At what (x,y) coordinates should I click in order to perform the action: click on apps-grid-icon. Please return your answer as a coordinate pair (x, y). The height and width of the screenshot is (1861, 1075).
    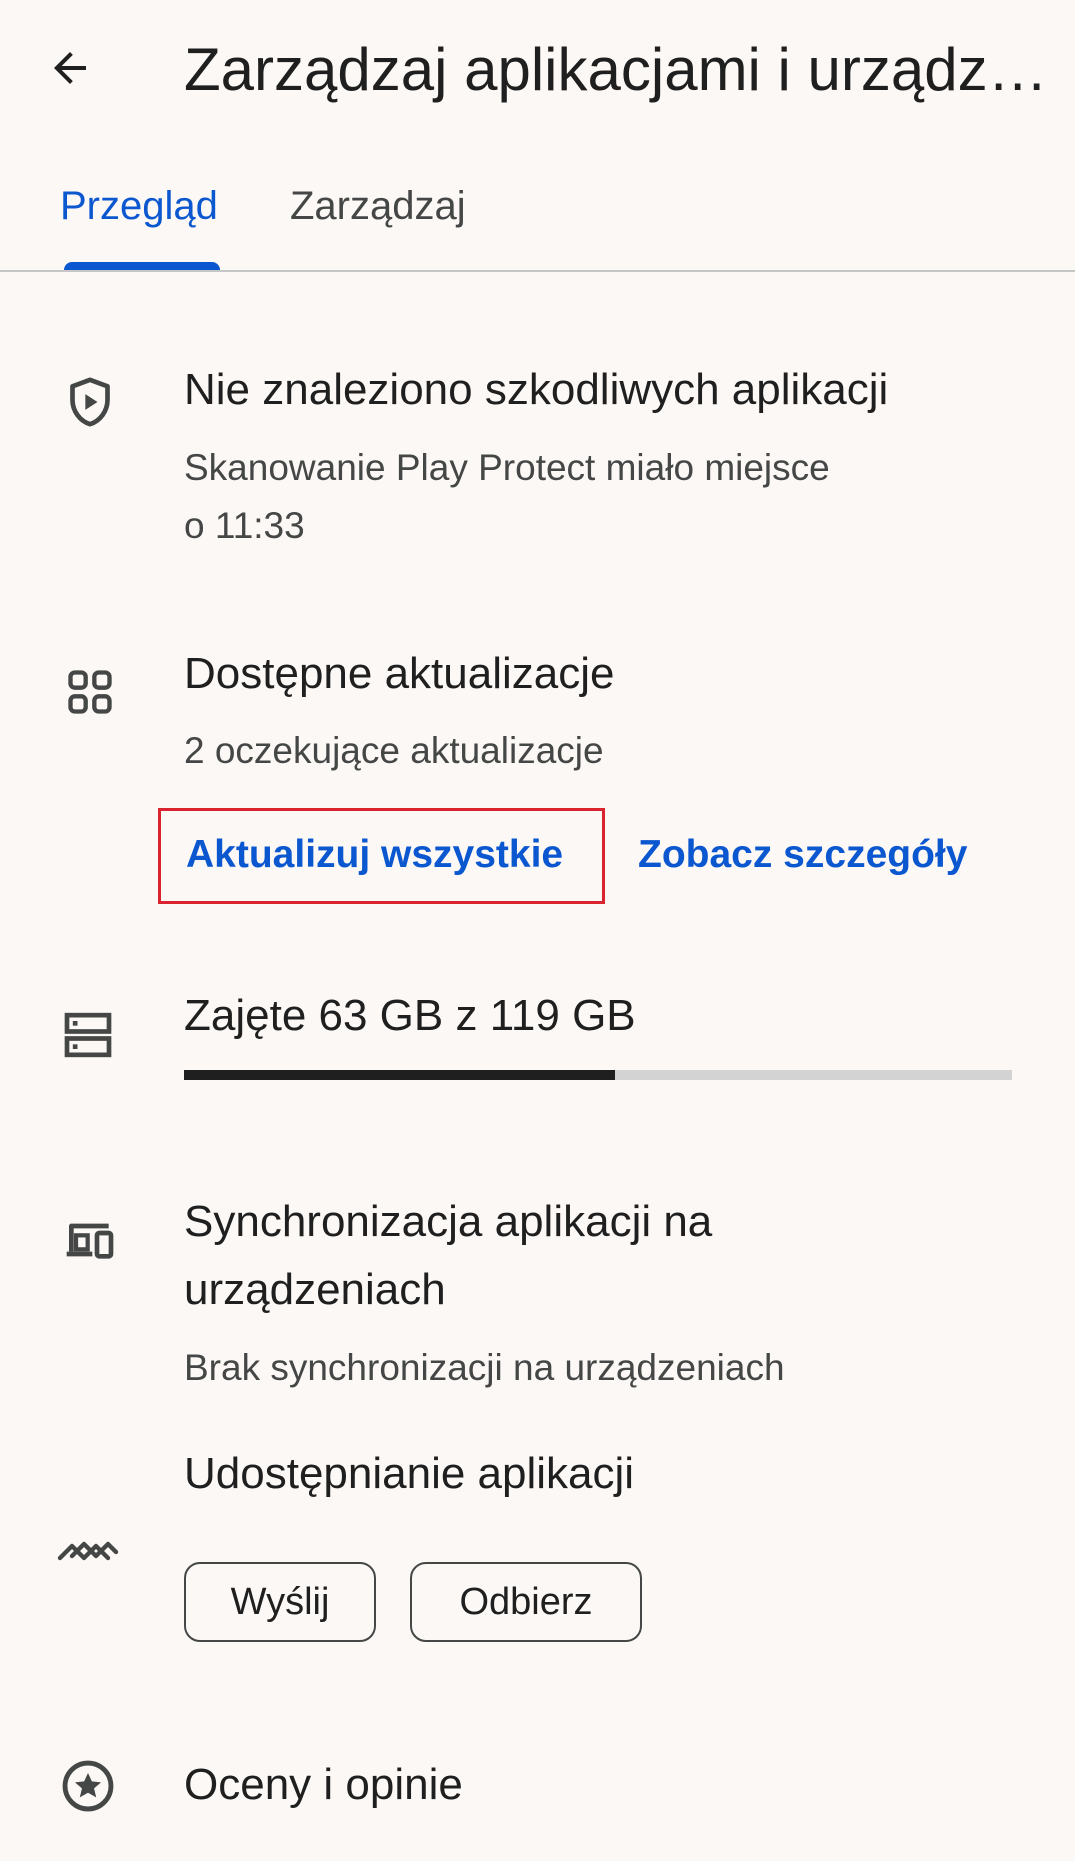
    Looking at the image, I should click on (90, 692).